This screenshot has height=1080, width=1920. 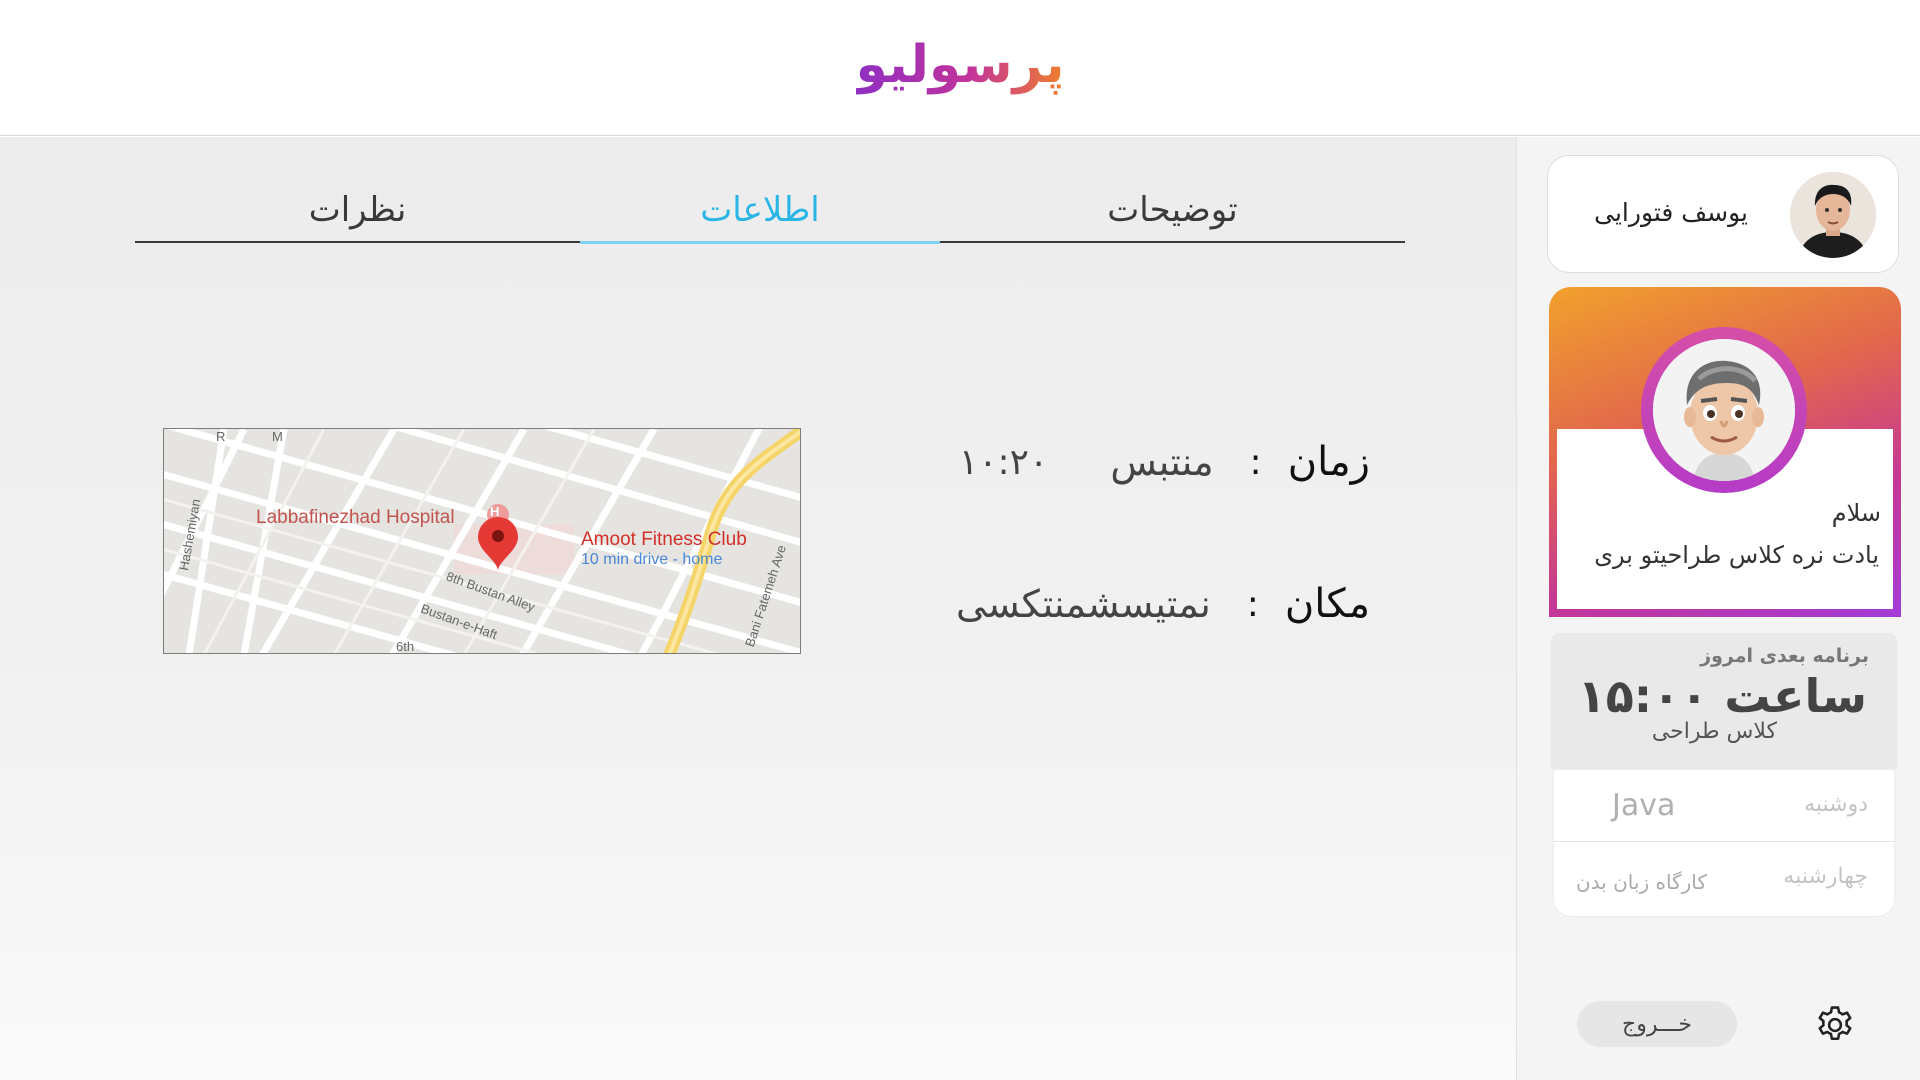 What do you see at coordinates (652, 559) in the screenshot?
I see `map-drive-label: 10 min drive - home` at bounding box center [652, 559].